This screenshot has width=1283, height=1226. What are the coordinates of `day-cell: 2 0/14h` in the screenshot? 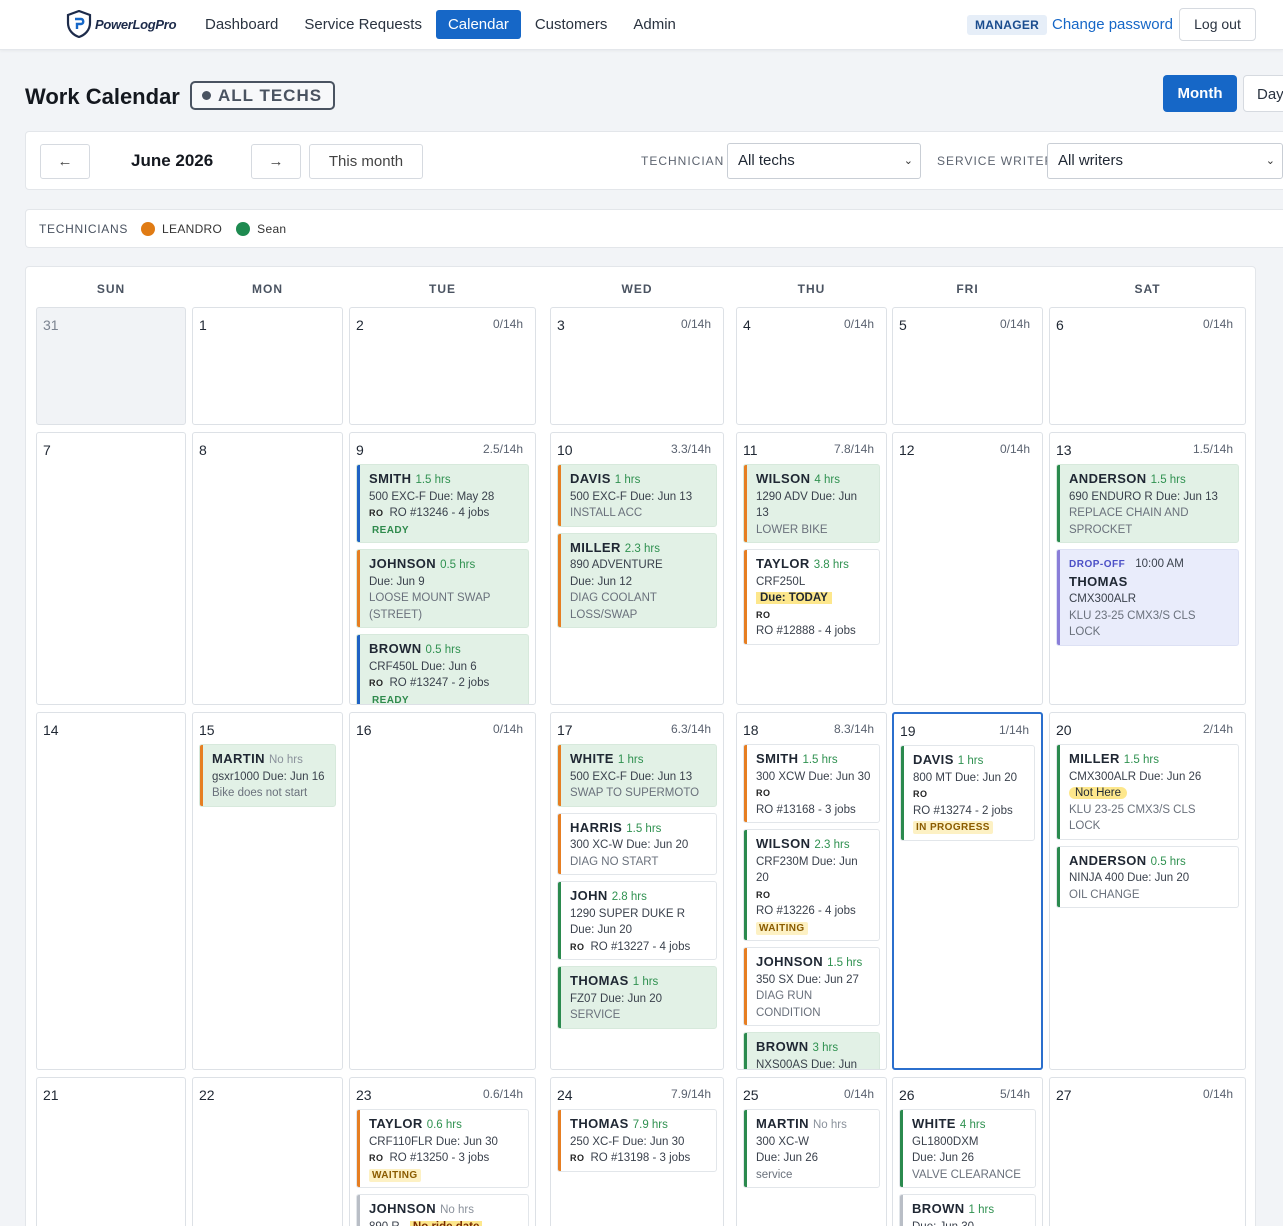 It's located at (442, 366).